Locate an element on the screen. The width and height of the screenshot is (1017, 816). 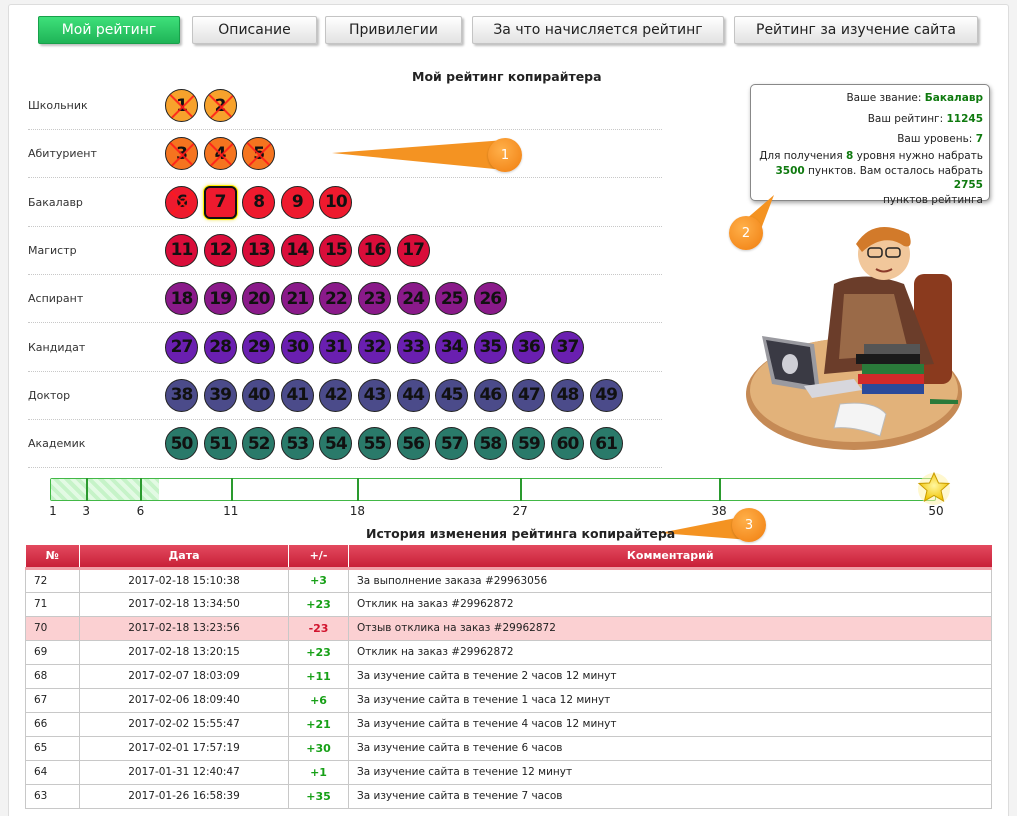
level-badge: 19 is located at coordinates (220, 299).